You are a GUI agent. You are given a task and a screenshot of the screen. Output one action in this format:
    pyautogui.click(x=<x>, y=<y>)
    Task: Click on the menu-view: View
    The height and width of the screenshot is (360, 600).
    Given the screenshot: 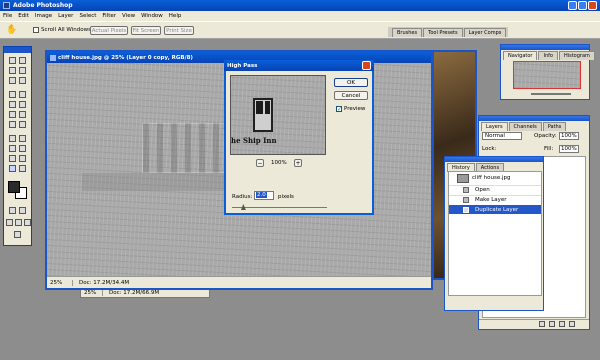 What is the action you would take?
    pyautogui.click(x=128, y=16)
    